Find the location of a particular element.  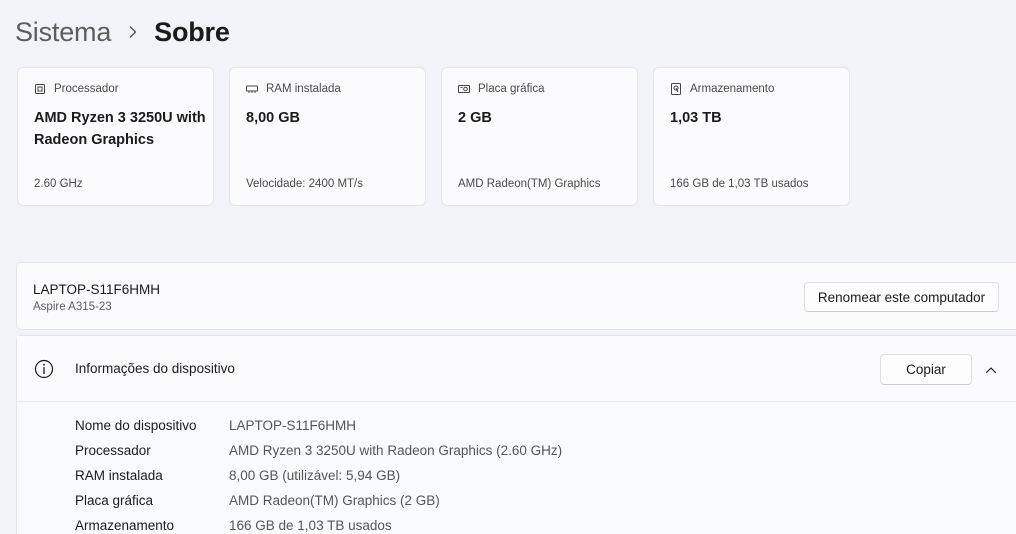

spec-sub-ram: Velocidade: 2400 MT/s is located at coordinates (304, 184).